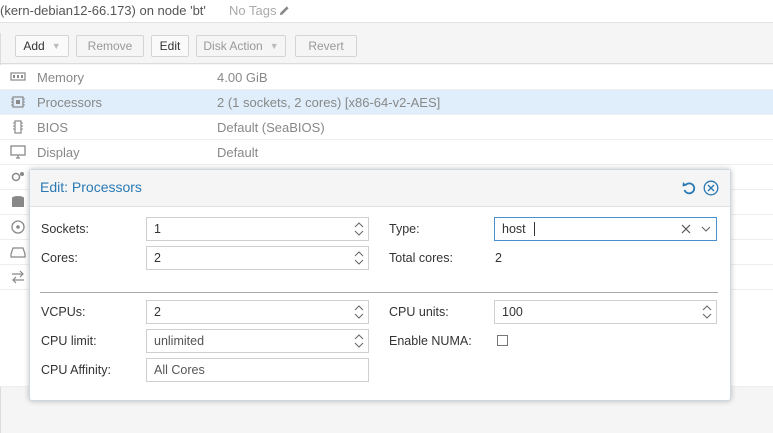 This screenshot has width=773, height=433. What do you see at coordinates (386, 152) in the screenshot?
I see `hardware-row-display: Display Default` at bounding box center [386, 152].